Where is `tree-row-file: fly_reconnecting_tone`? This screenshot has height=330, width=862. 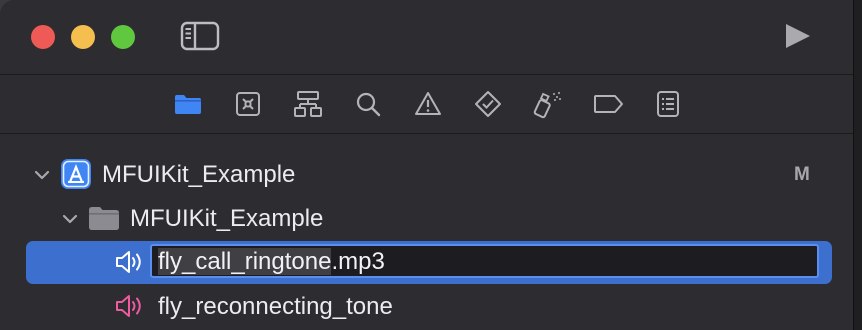
tree-row-file: fly_reconnecting_tone is located at coordinates (426, 307).